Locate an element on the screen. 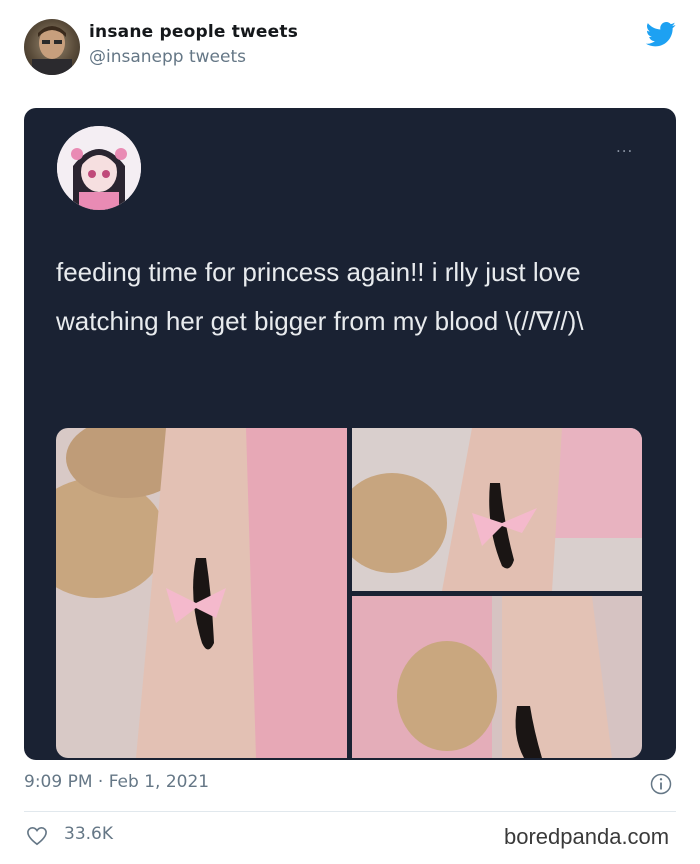 The image size is (700, 864). heart-icon is located at coordinates (37, 836).